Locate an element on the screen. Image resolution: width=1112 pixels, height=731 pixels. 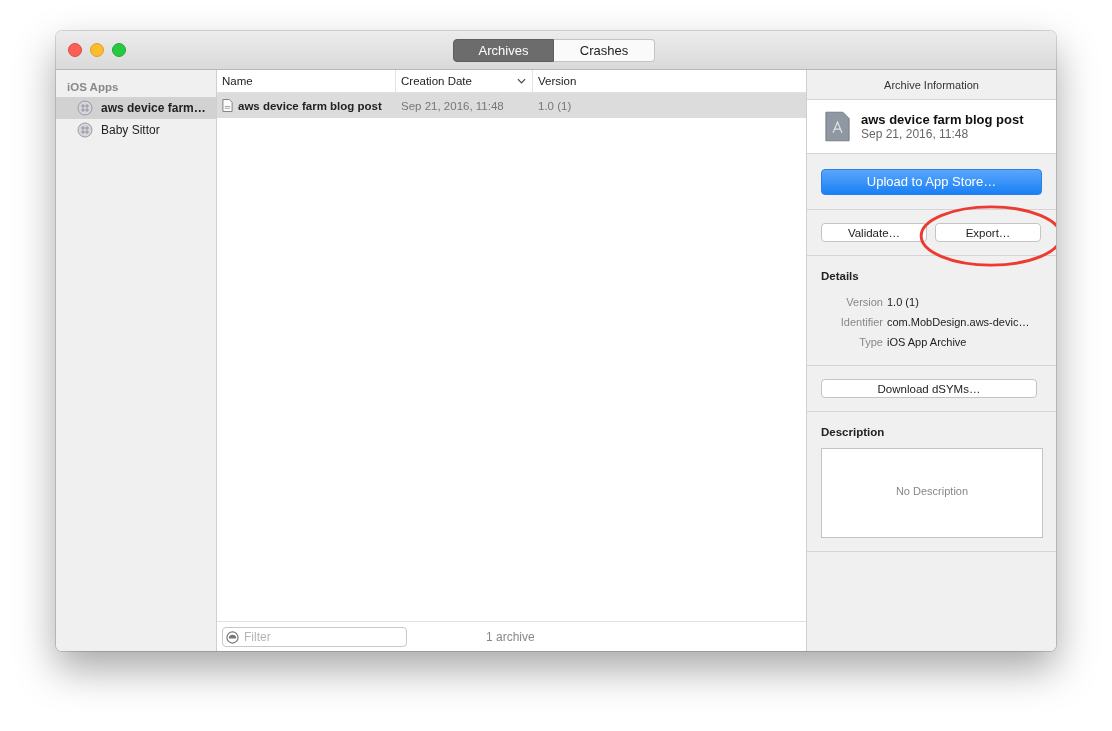
detail-value: iOS App Archive is located at coordinates (927, 342).